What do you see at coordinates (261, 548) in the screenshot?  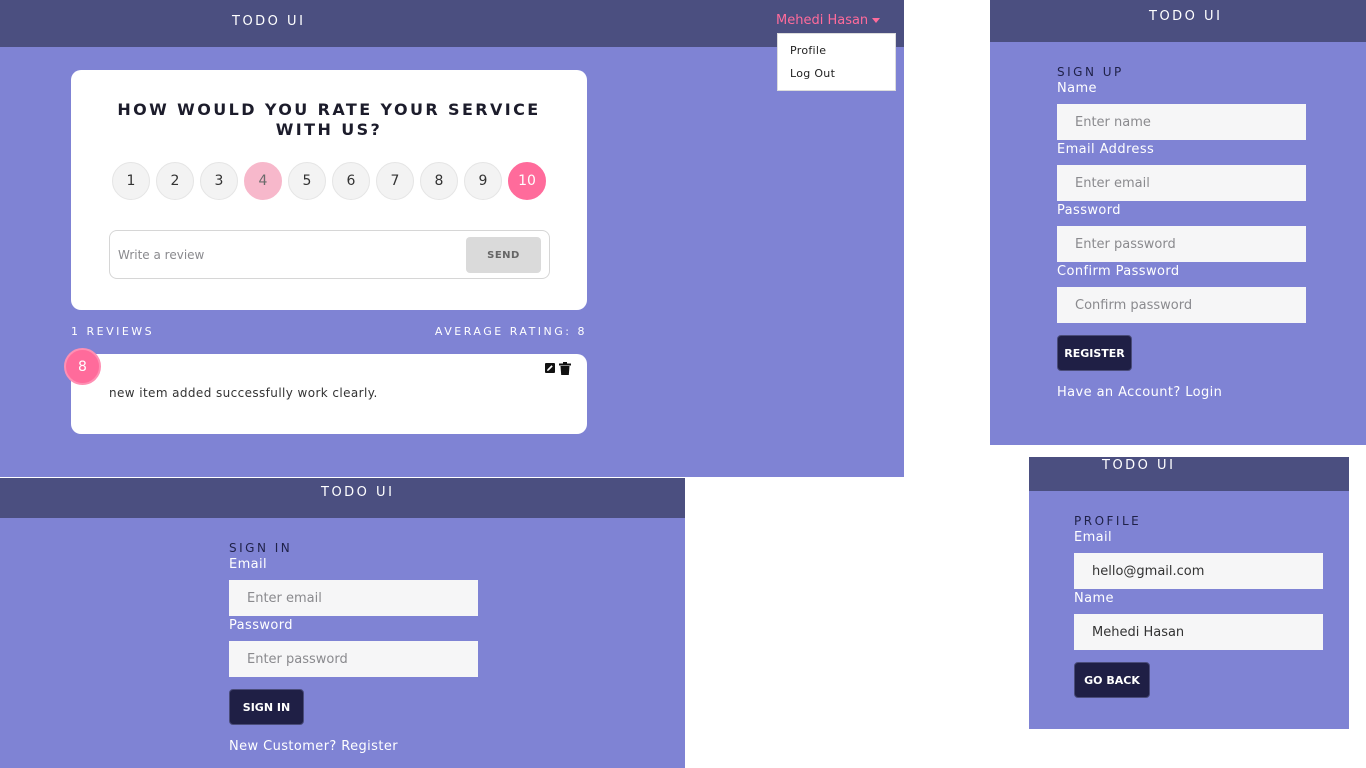 I see `signin-title: SIGN IN` at bounding box center [261, 548].